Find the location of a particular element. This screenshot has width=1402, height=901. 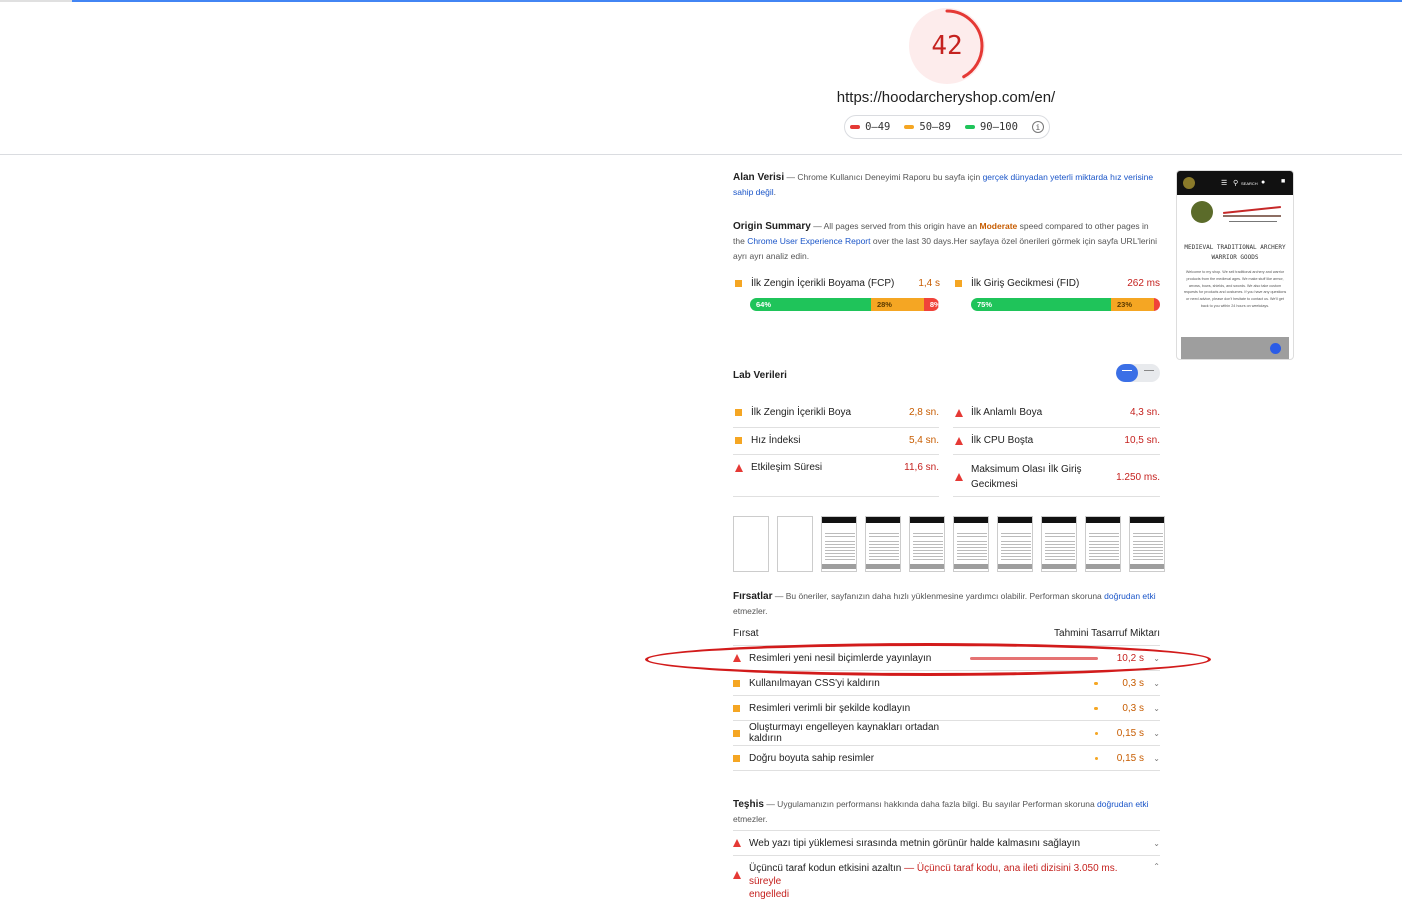

fcp-metric: İlk Zengin İçerikli Boyama (FCP) 1,4 s is located at coordinates (837, 283).